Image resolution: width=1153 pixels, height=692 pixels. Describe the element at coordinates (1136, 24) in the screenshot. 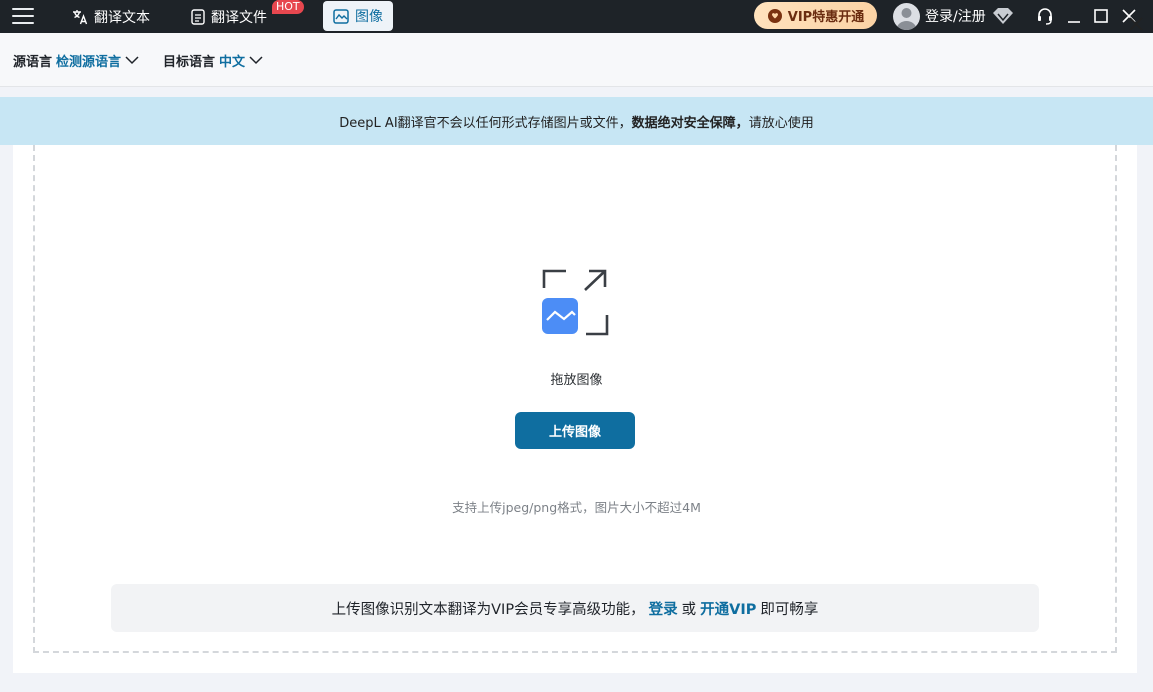

I see `close-icon` at that location.